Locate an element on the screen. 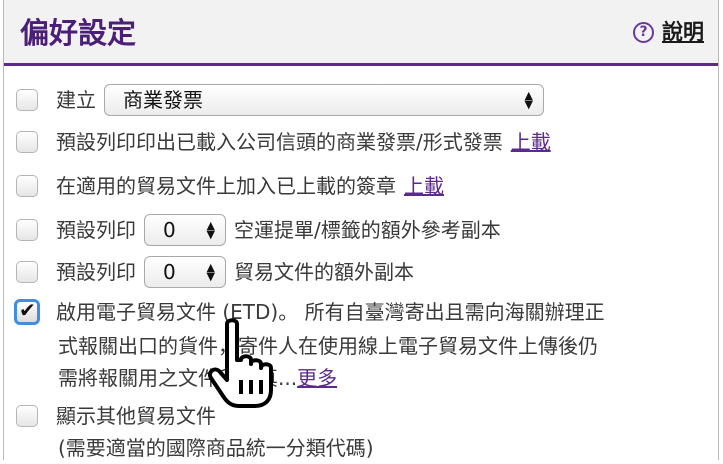 This screenshot has width=723, height=464. checkbox-trade-copies is located at coordinates (27, 272).